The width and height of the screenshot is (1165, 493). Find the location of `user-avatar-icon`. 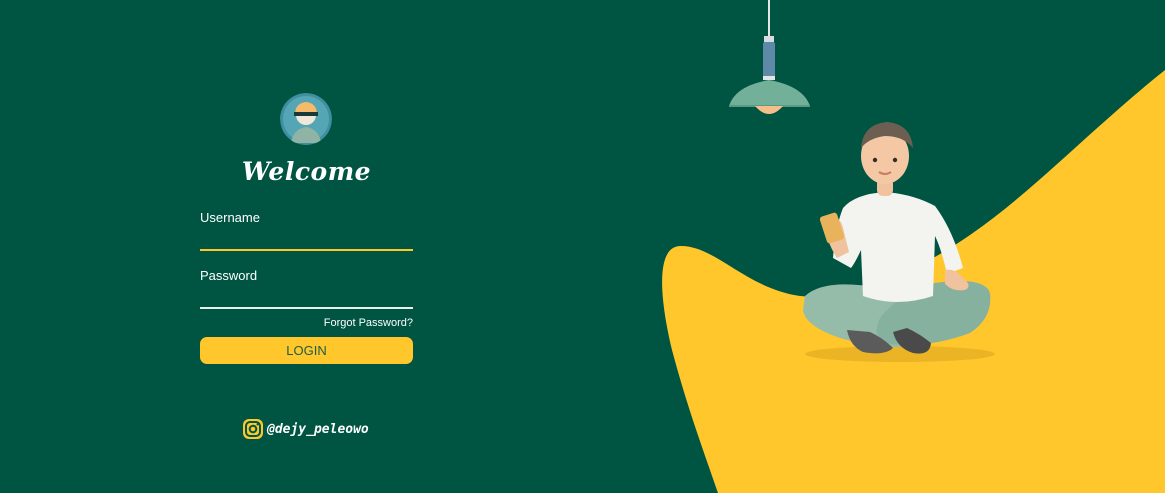

user-avatar-icon is located at coordinates (306, 119).